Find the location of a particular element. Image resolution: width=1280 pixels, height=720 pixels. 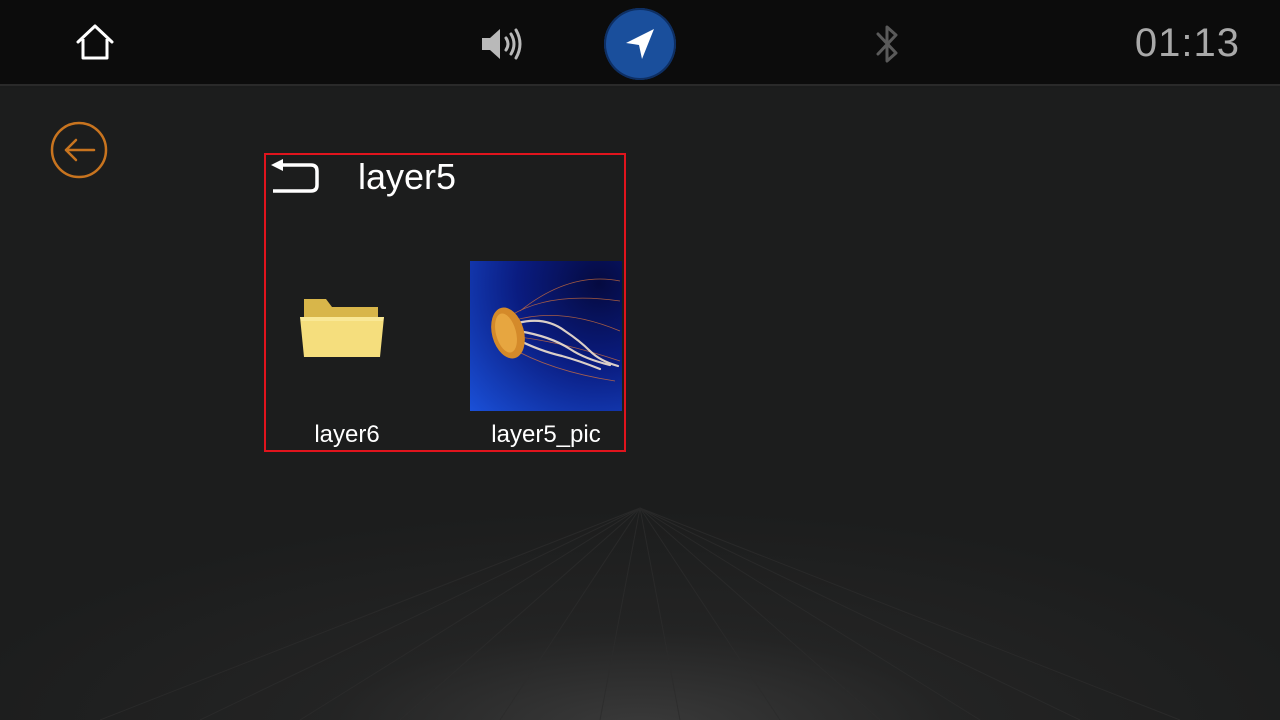

return-icon is located at coordinates (295, 176).